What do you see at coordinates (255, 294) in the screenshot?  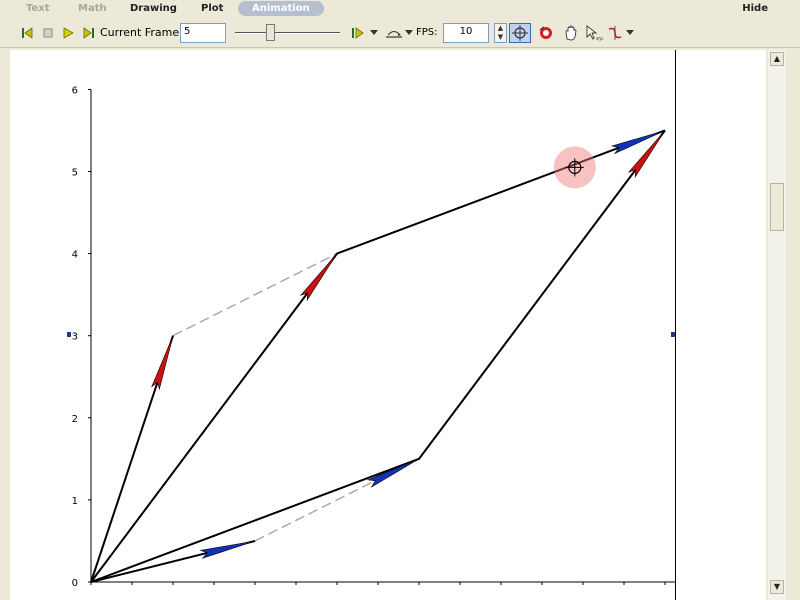 I see `dashed-guide-line` at bounding box center [255, 294].